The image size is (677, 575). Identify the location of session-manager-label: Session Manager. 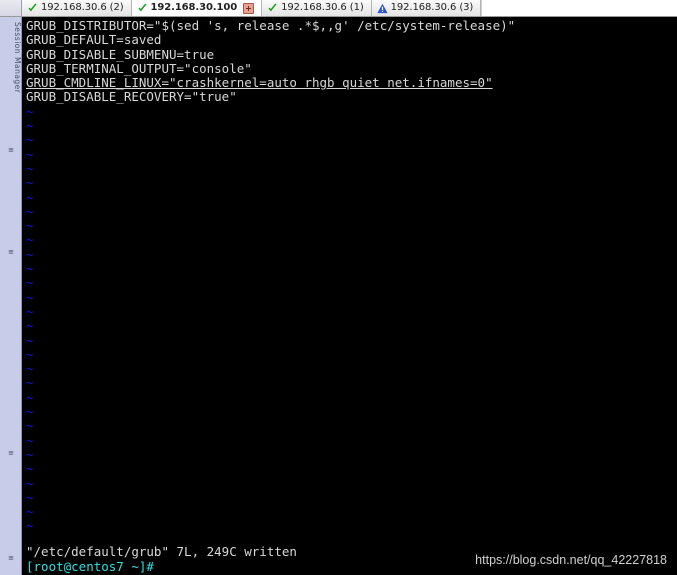
(17, 58).